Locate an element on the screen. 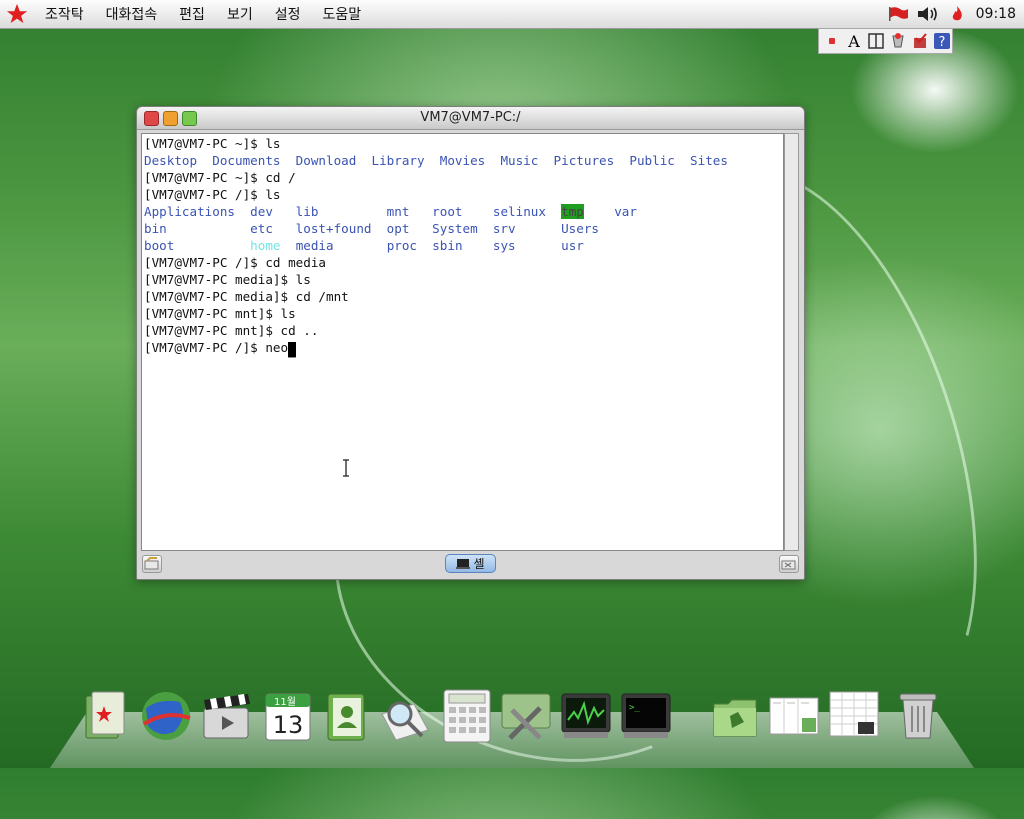  system-tray: 09:18 is located at coordinates (956, 14).